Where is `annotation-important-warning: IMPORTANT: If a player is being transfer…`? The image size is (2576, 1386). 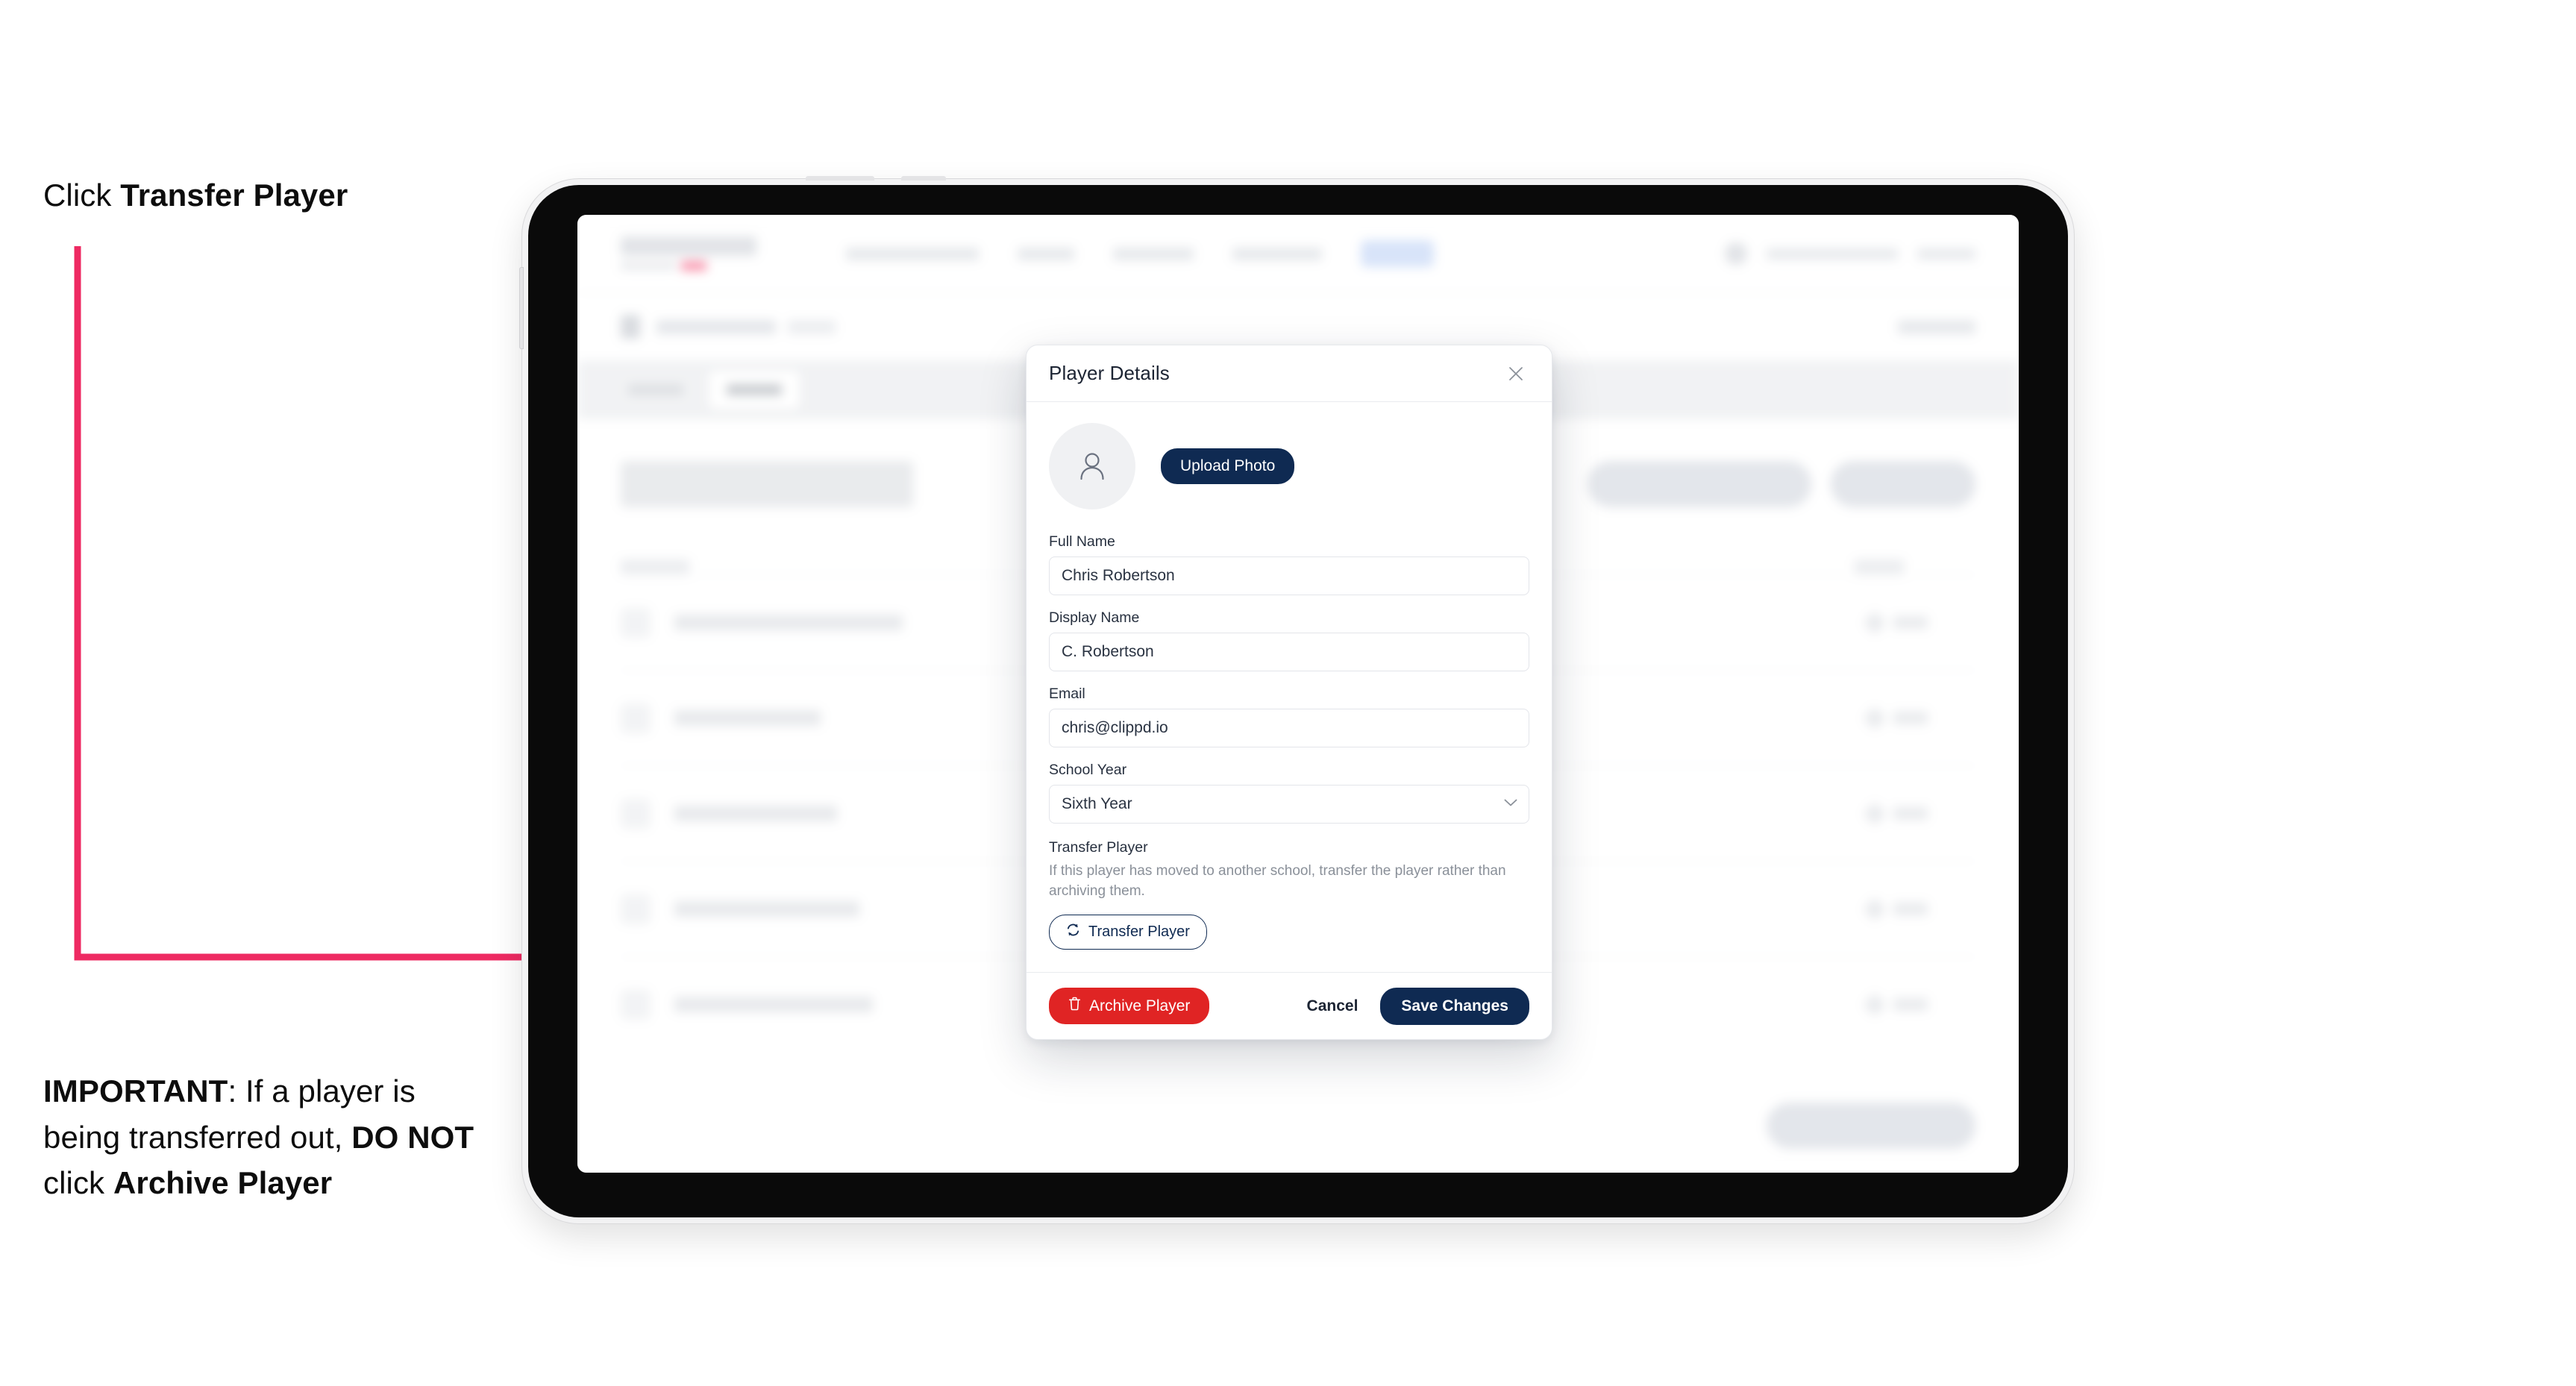 annotation-important-warning: IMPORTANT: If a player is being transfer… is located at coordinates (267, 1137).